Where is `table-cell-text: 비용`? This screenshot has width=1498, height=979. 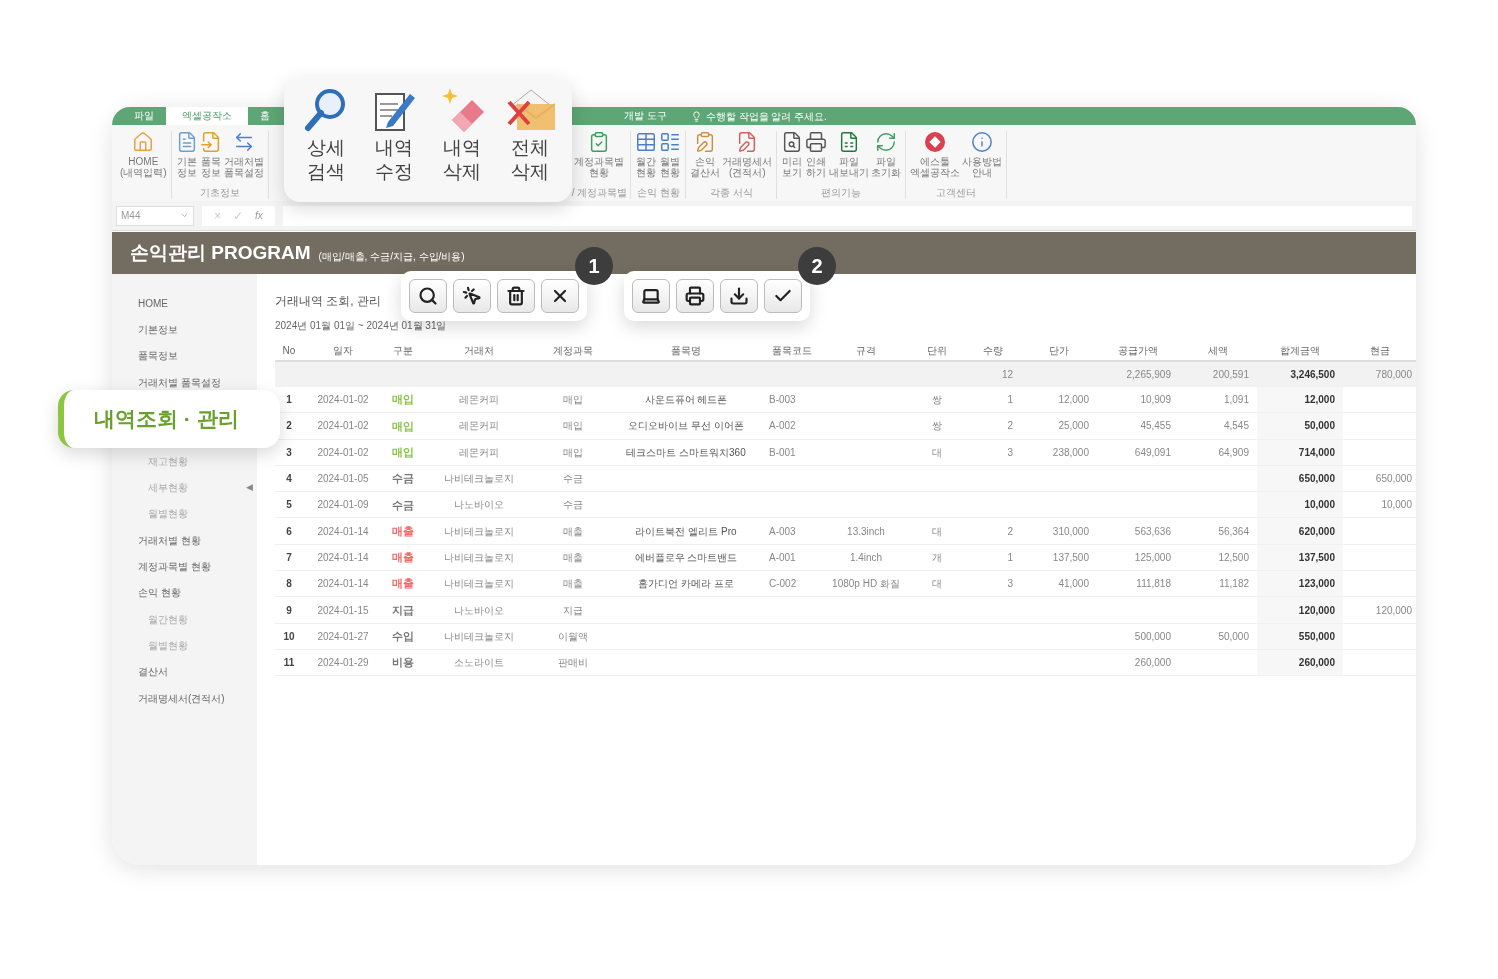
table-cell-text: 비용 is located at coordinates (403, 663).